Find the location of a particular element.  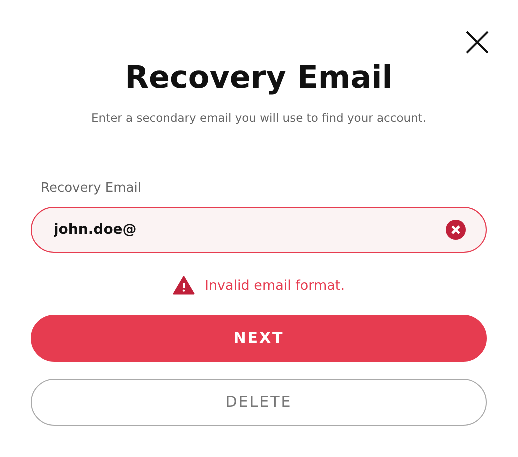

close-button is located at coordinates (477, 42).